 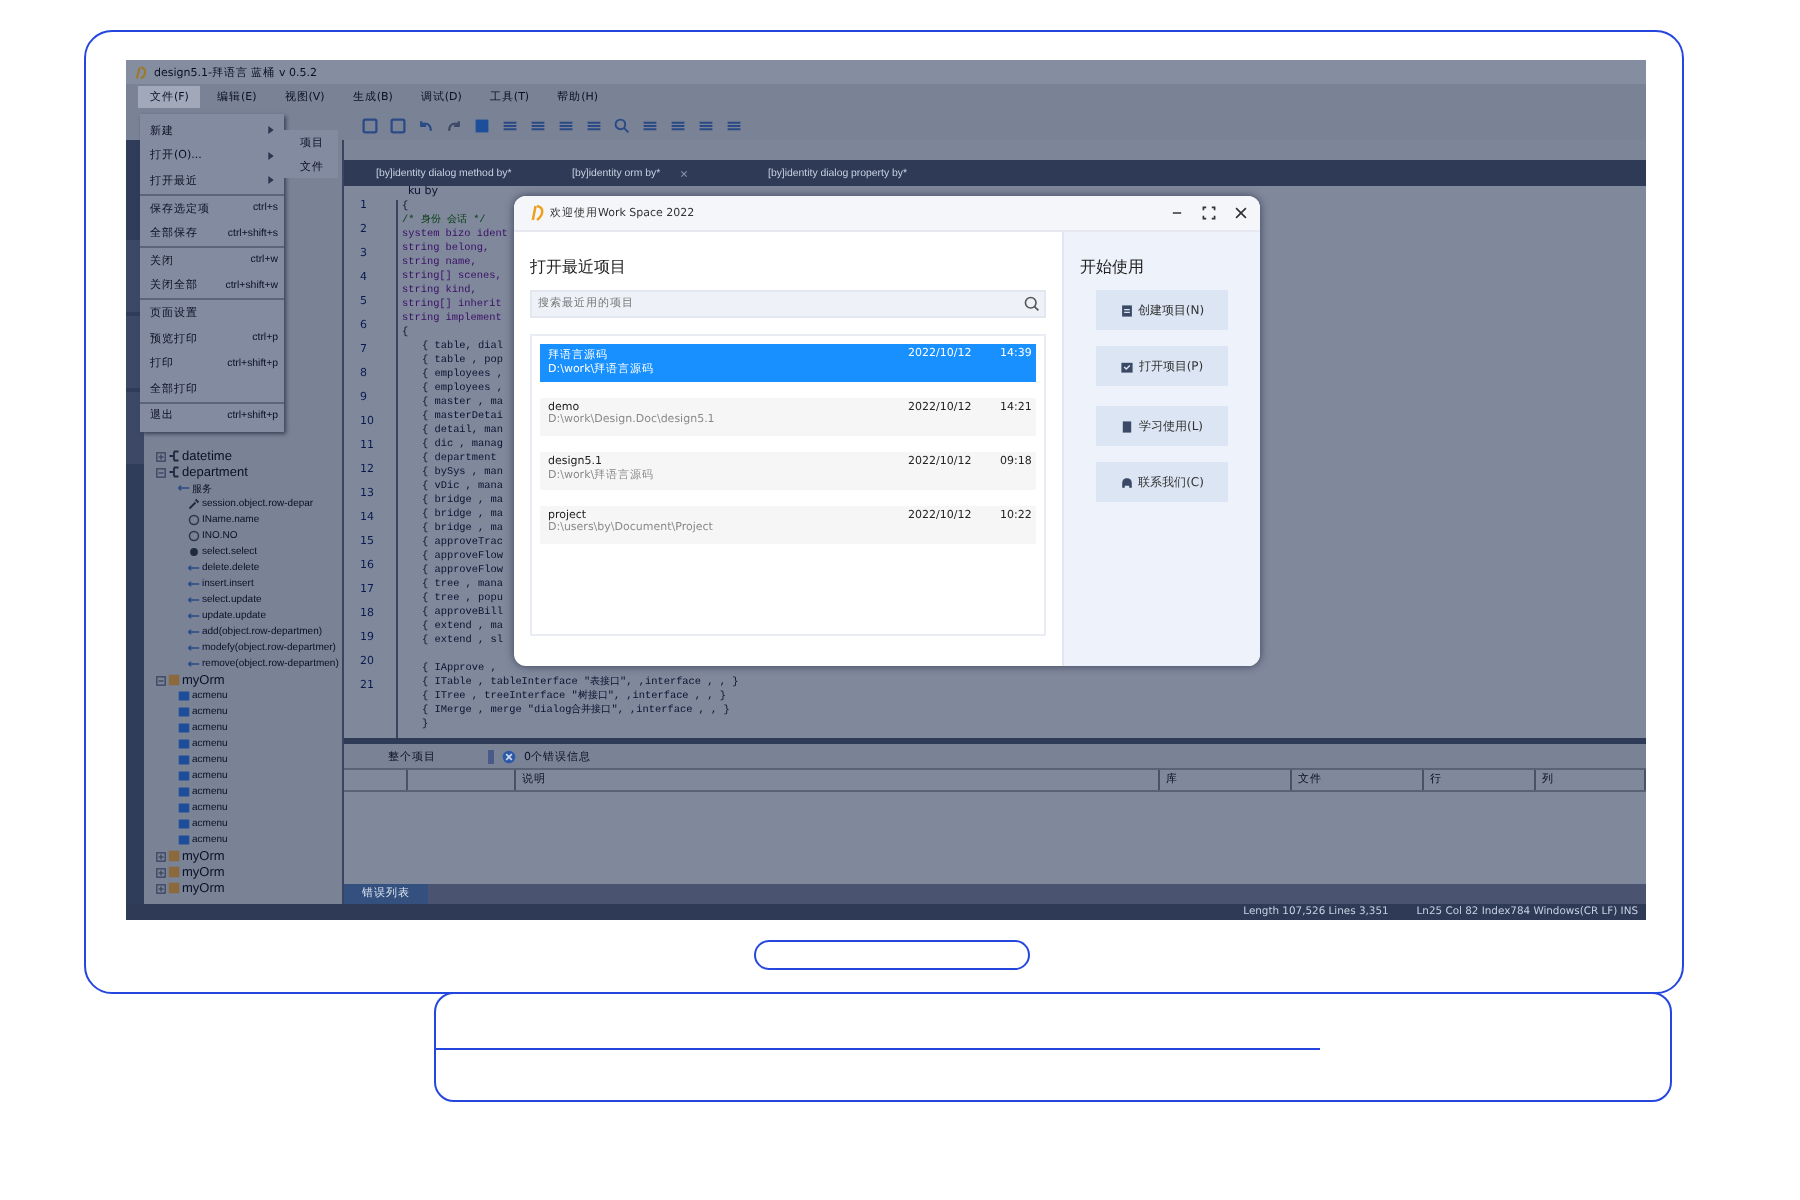 I want to click on undo-icon, so click(x=426, y=125).